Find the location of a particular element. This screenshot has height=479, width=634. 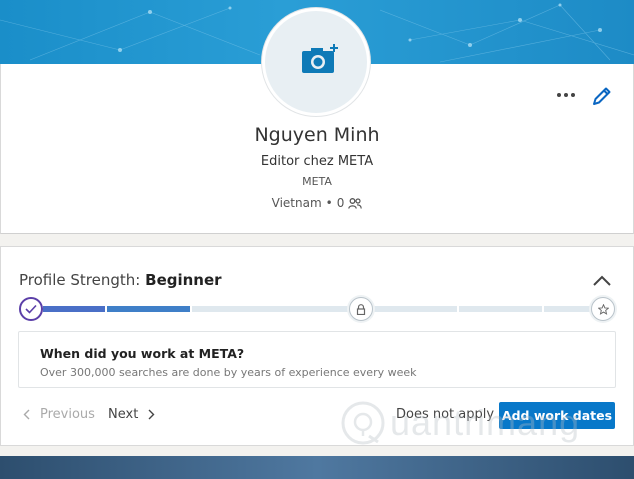

profile-strength-level: Beginner is located at coordinates (183, 280).